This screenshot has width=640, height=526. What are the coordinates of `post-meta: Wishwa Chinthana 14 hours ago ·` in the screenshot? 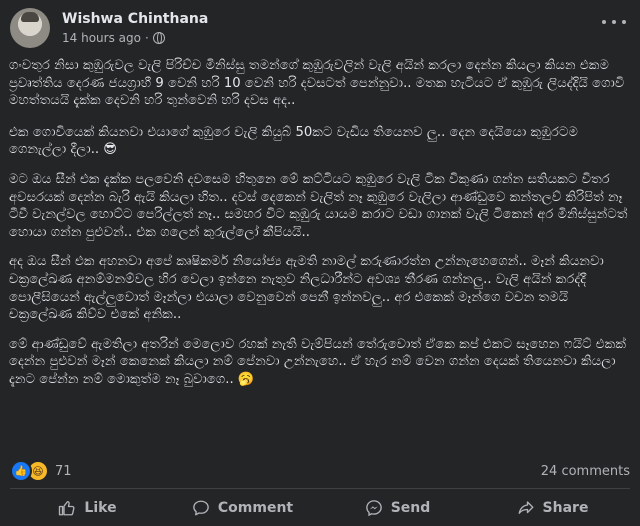 It's located at (135, 28).